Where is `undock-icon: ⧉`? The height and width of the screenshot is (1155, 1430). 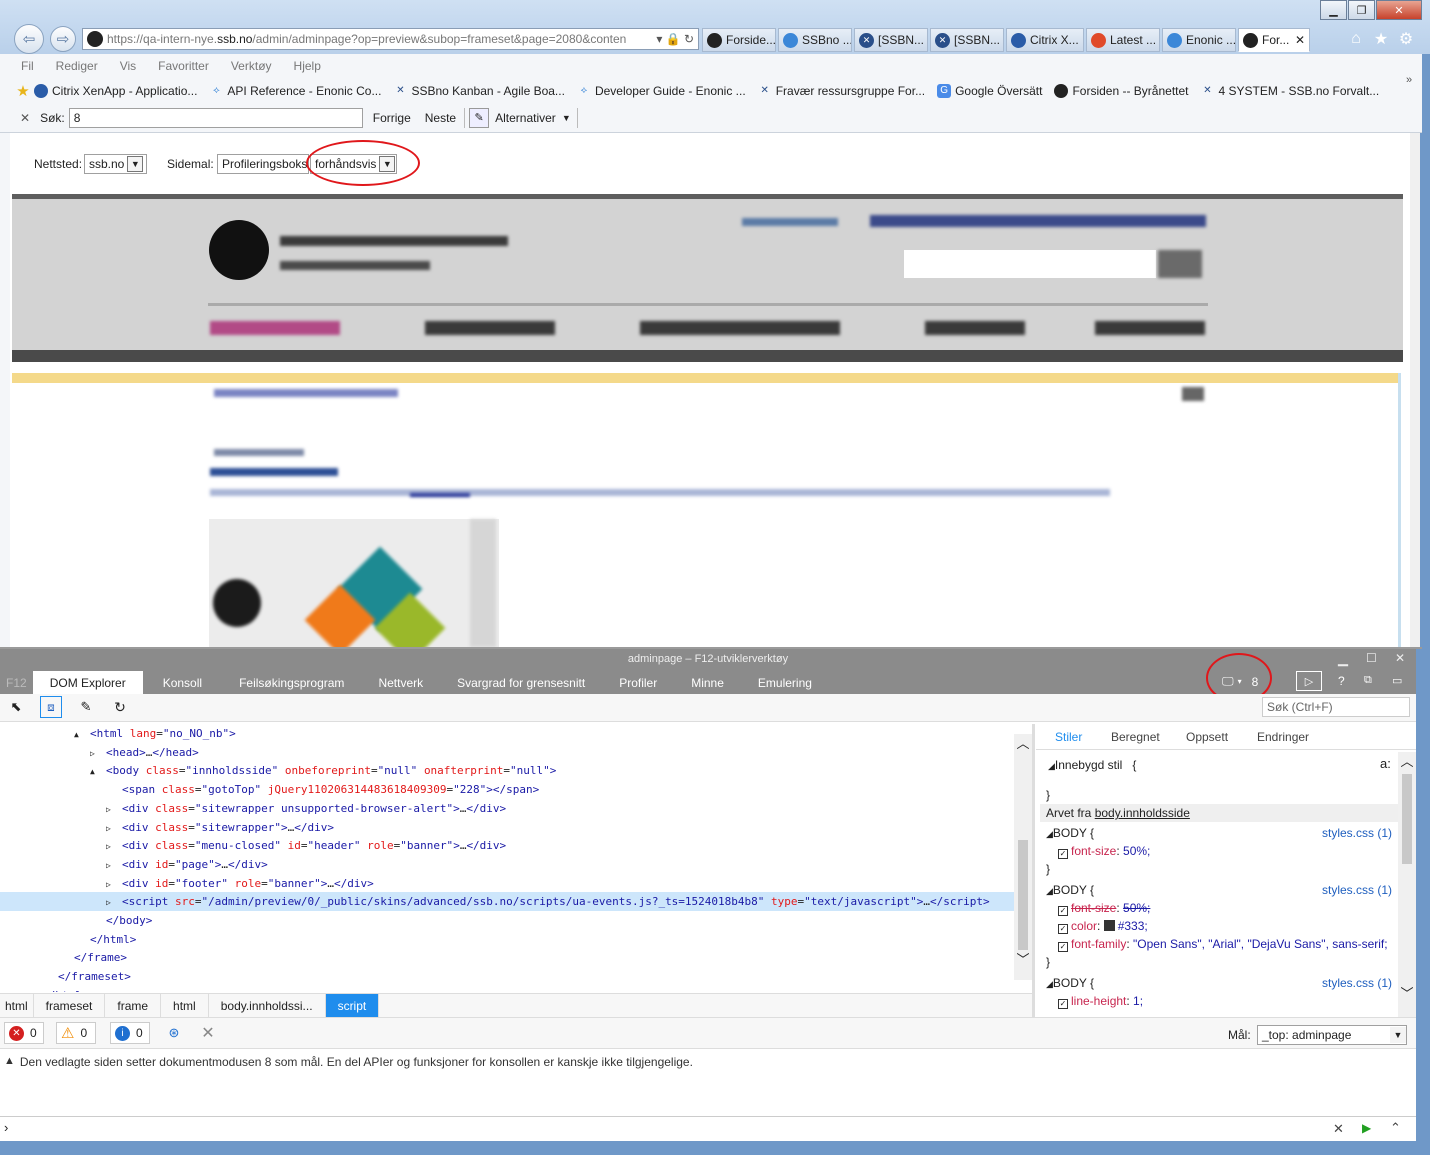 undock-icon: ⧉ is located at coordinates (1368, 680).